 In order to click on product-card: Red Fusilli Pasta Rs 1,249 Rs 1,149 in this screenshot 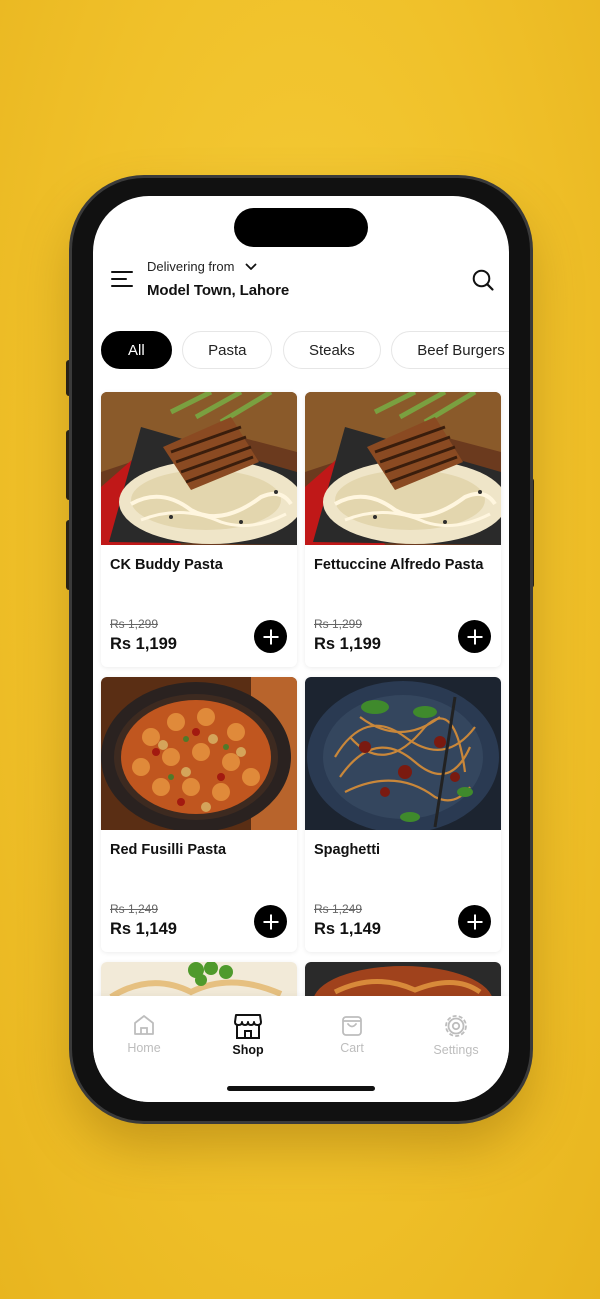, I will do `click(199, 814)`.